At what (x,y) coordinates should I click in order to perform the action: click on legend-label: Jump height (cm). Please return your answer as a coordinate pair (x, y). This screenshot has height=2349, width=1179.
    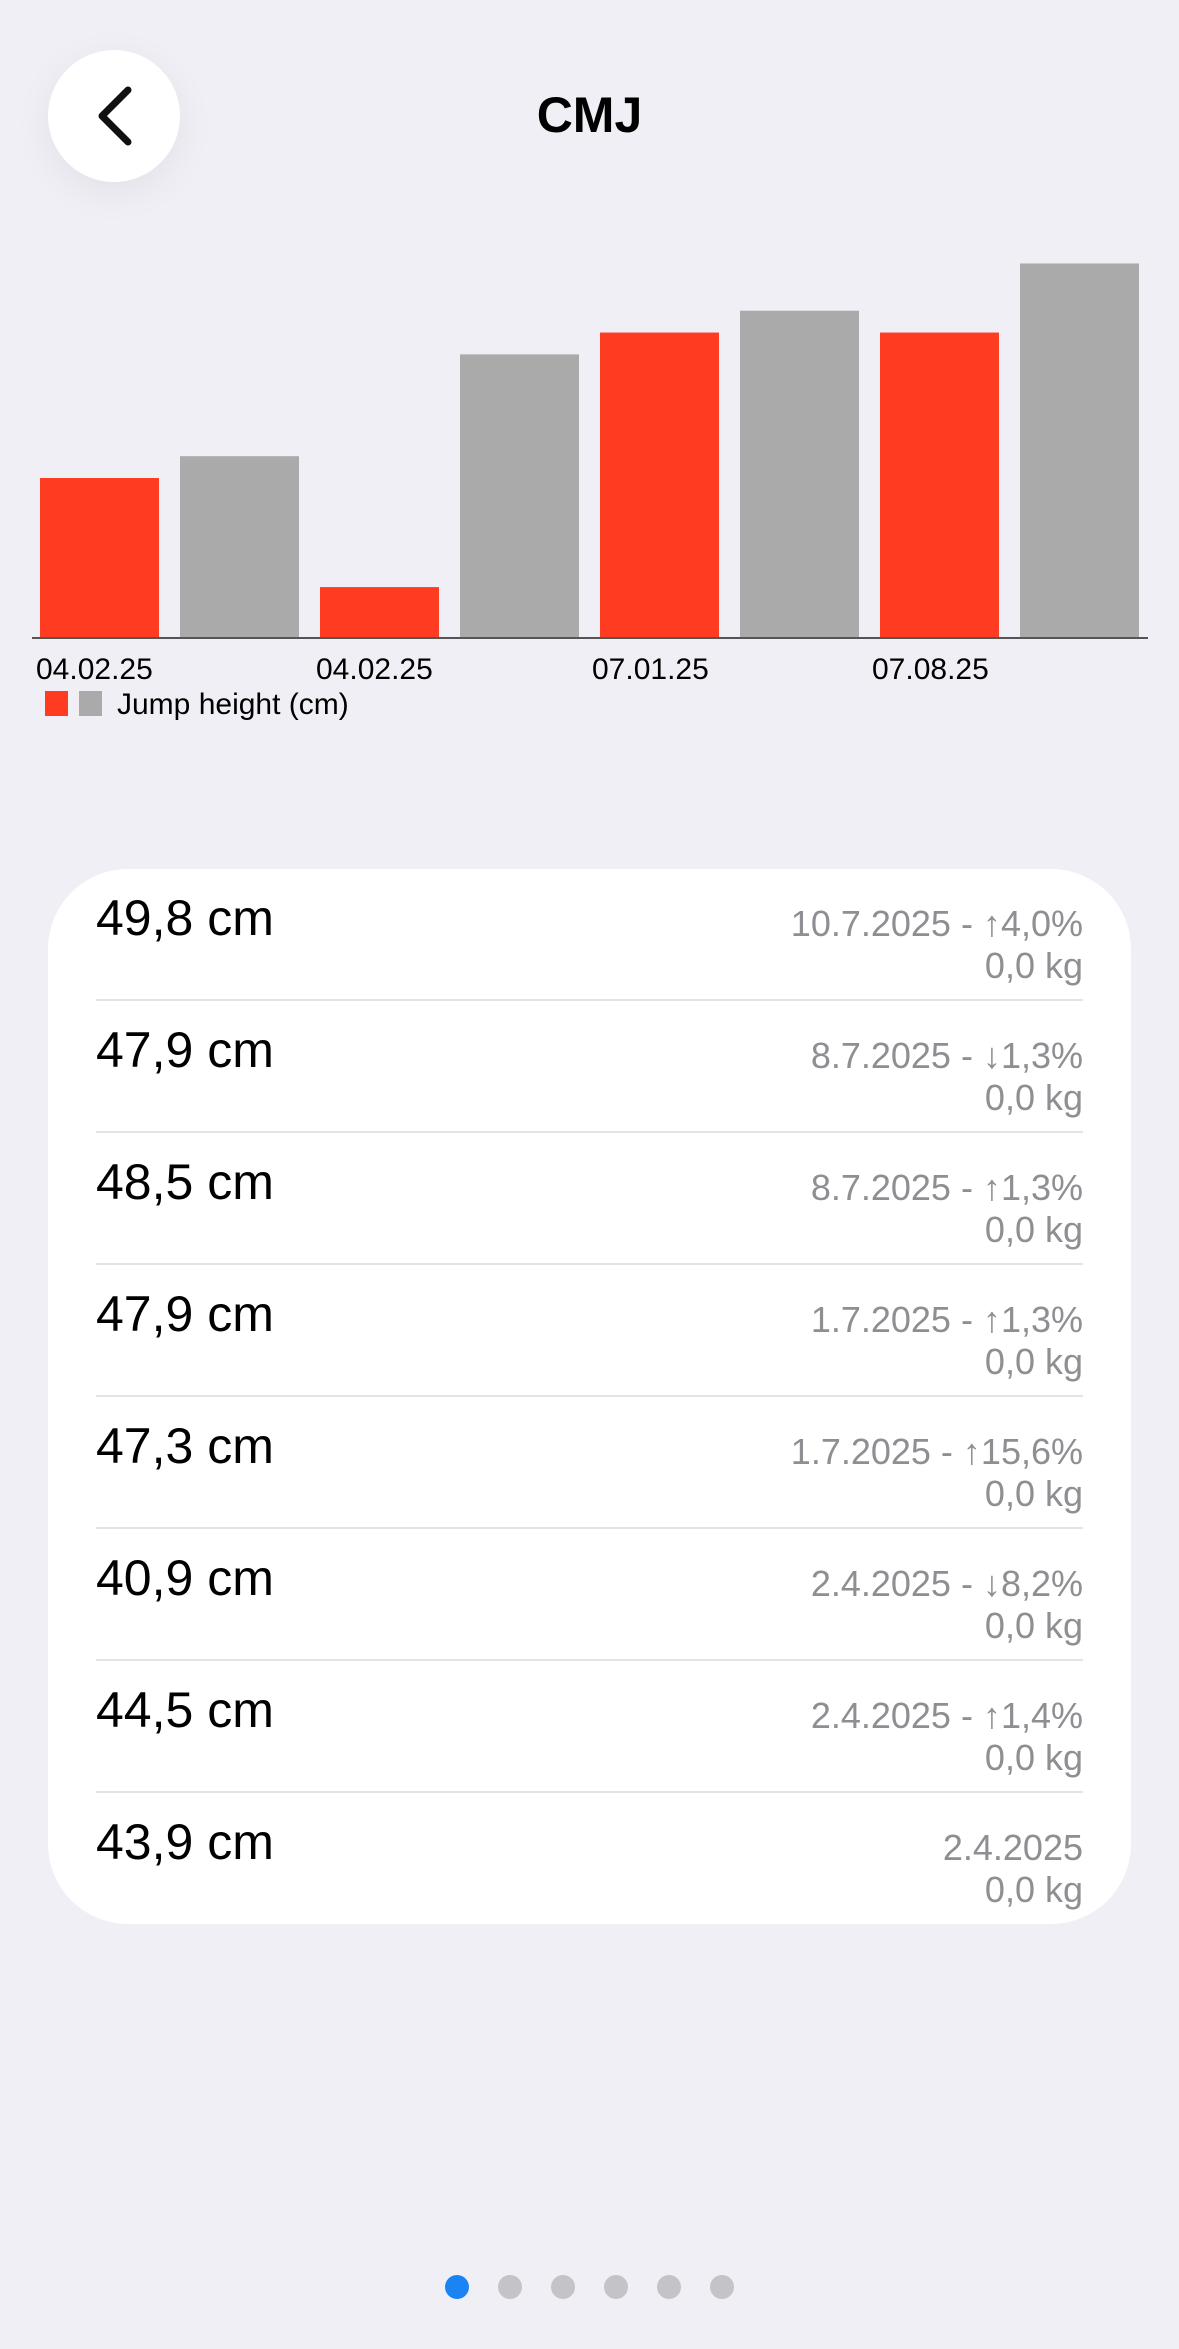
    Looking at the image, I should click on (233, 704).